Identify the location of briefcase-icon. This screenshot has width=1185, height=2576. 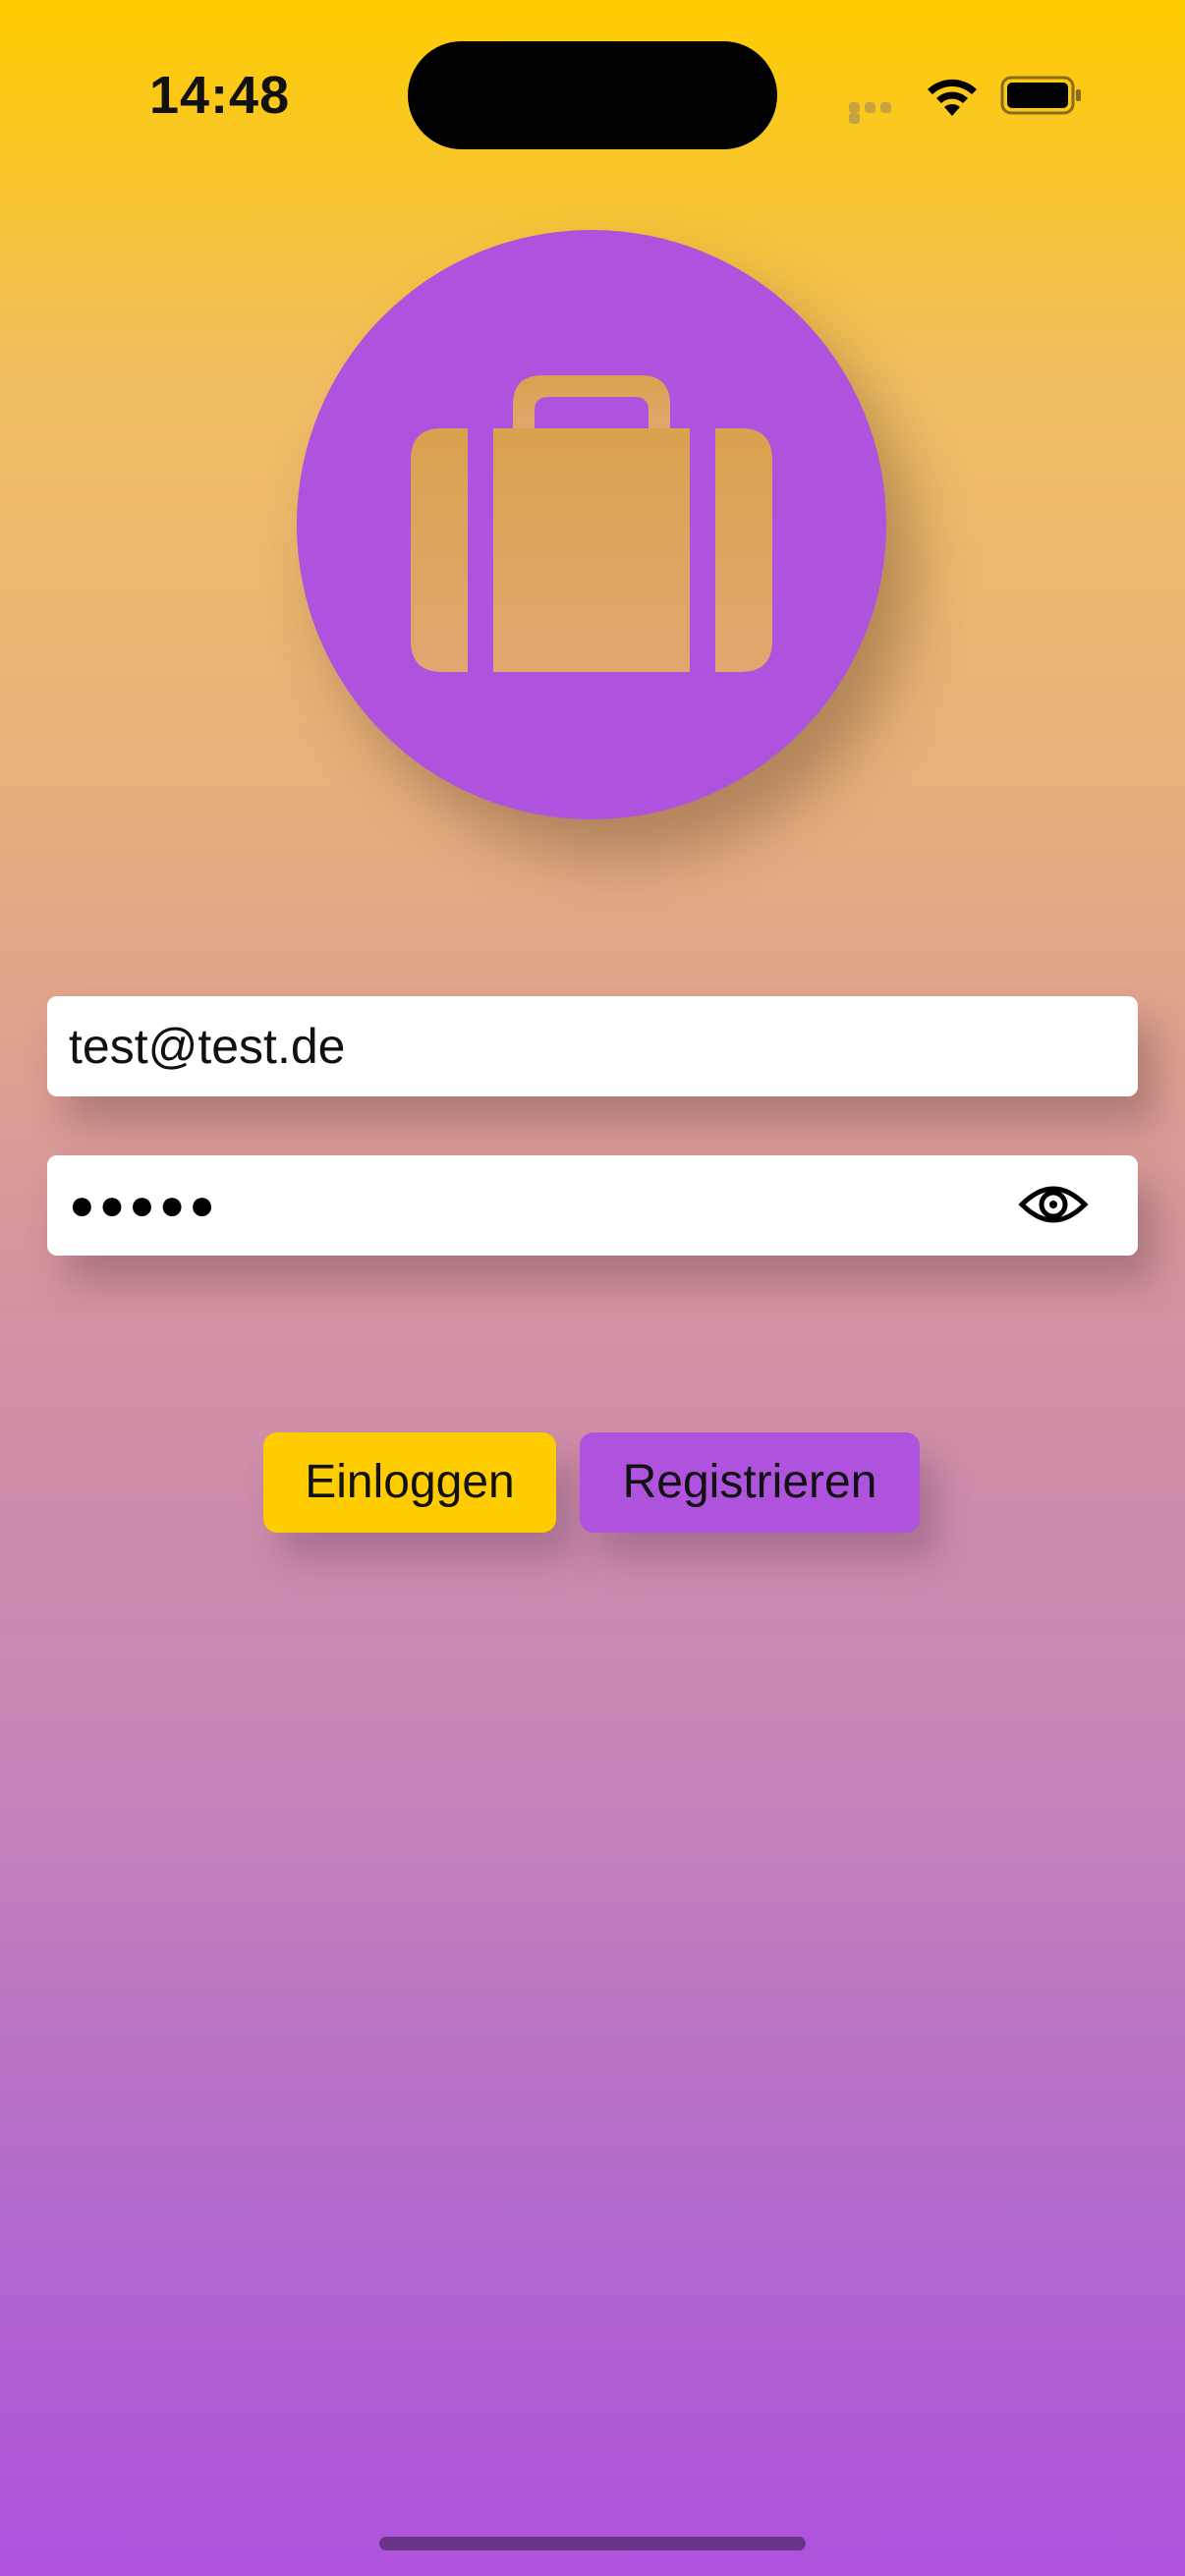
(592, 523).